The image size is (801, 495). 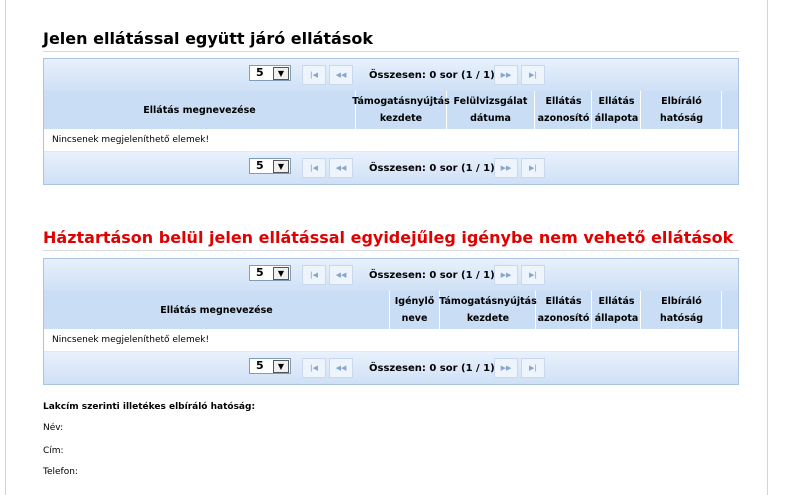 I want to click on frame-right-border, so click(x=767, y=247).